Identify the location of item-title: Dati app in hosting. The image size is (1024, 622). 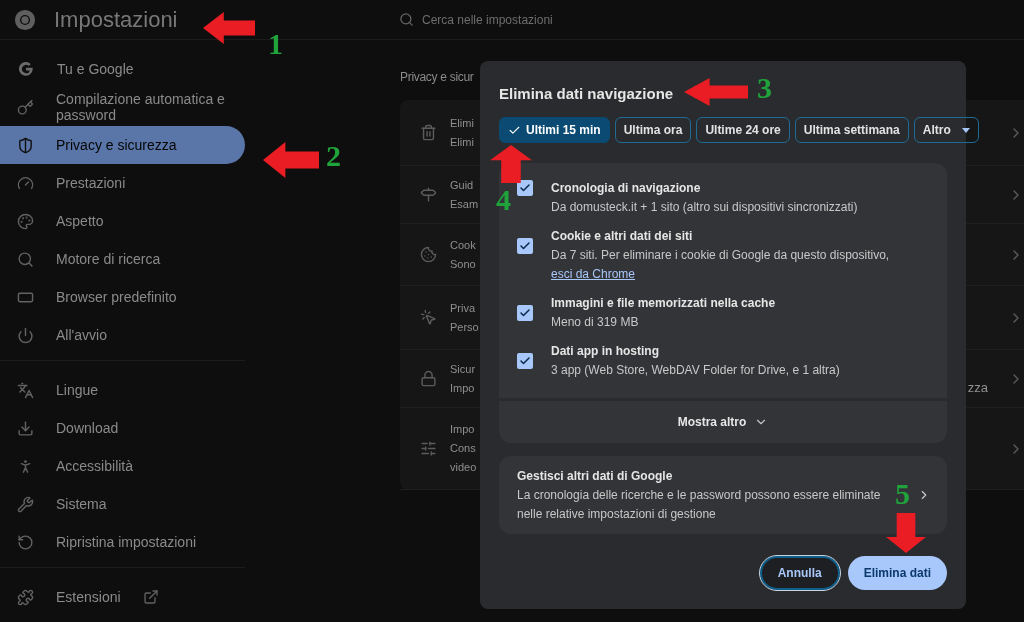
(605, 351).